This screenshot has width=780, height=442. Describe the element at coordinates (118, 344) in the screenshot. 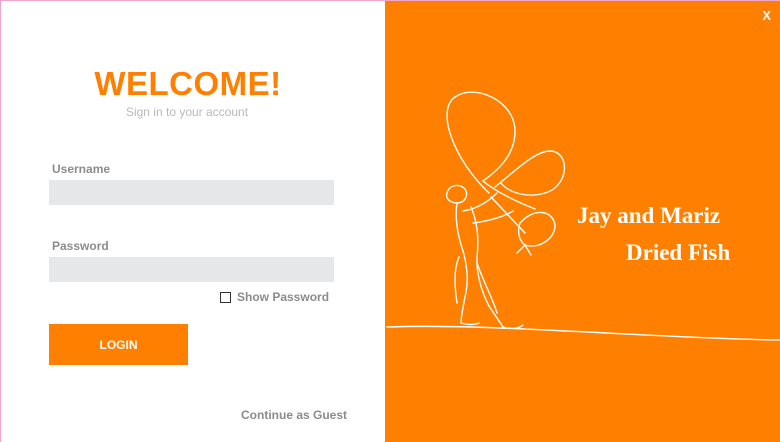

I see `login-button: LOGIN` at that location.